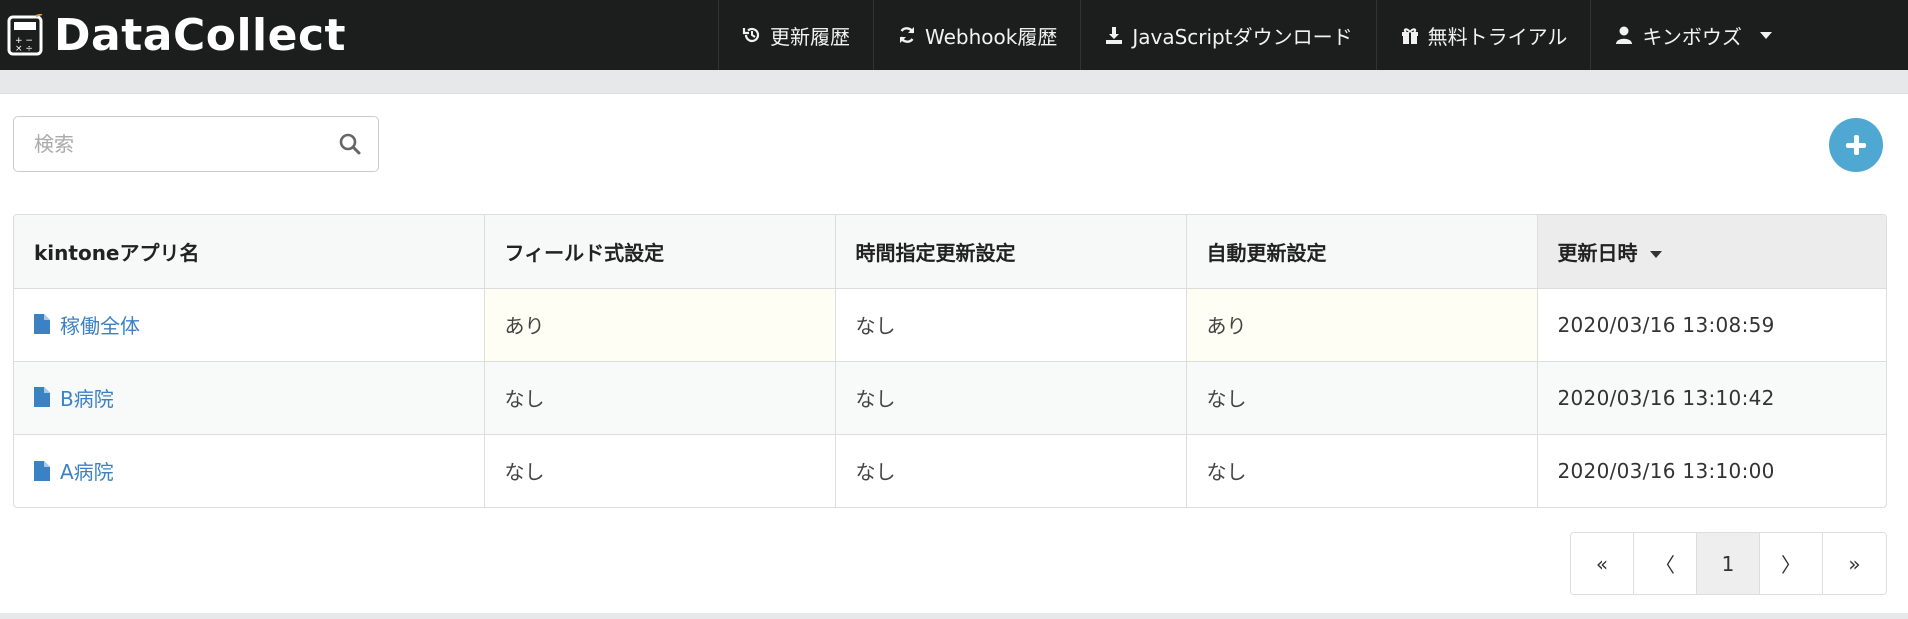 The height and width of the screenshot is (619, 1908). What do you see at coordinates (1242, 36) in the screenshot?
I see `nav-javascript-download-label: JavaScriptダウンロード` at bounding box center [1242, 36].